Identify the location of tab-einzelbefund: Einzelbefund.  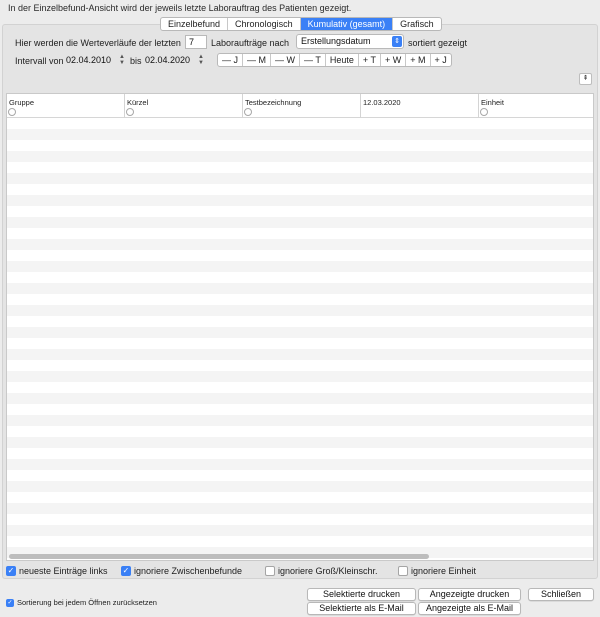
(195, 24).